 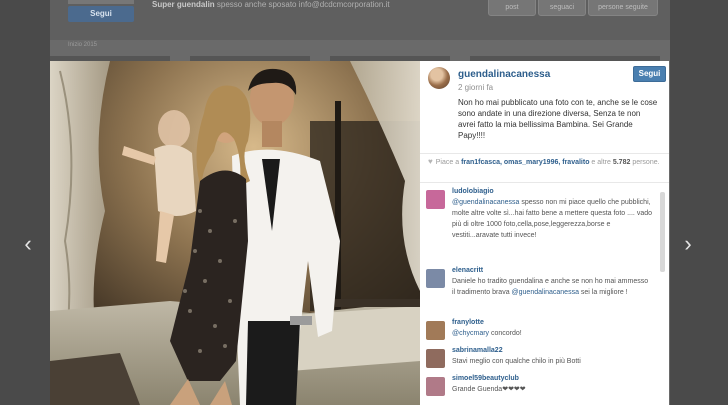 What do you see at coordinates (28, 244) in the screenshot?
I see `previous-arrow-icon: ‹` at bounding box center [28, 244].